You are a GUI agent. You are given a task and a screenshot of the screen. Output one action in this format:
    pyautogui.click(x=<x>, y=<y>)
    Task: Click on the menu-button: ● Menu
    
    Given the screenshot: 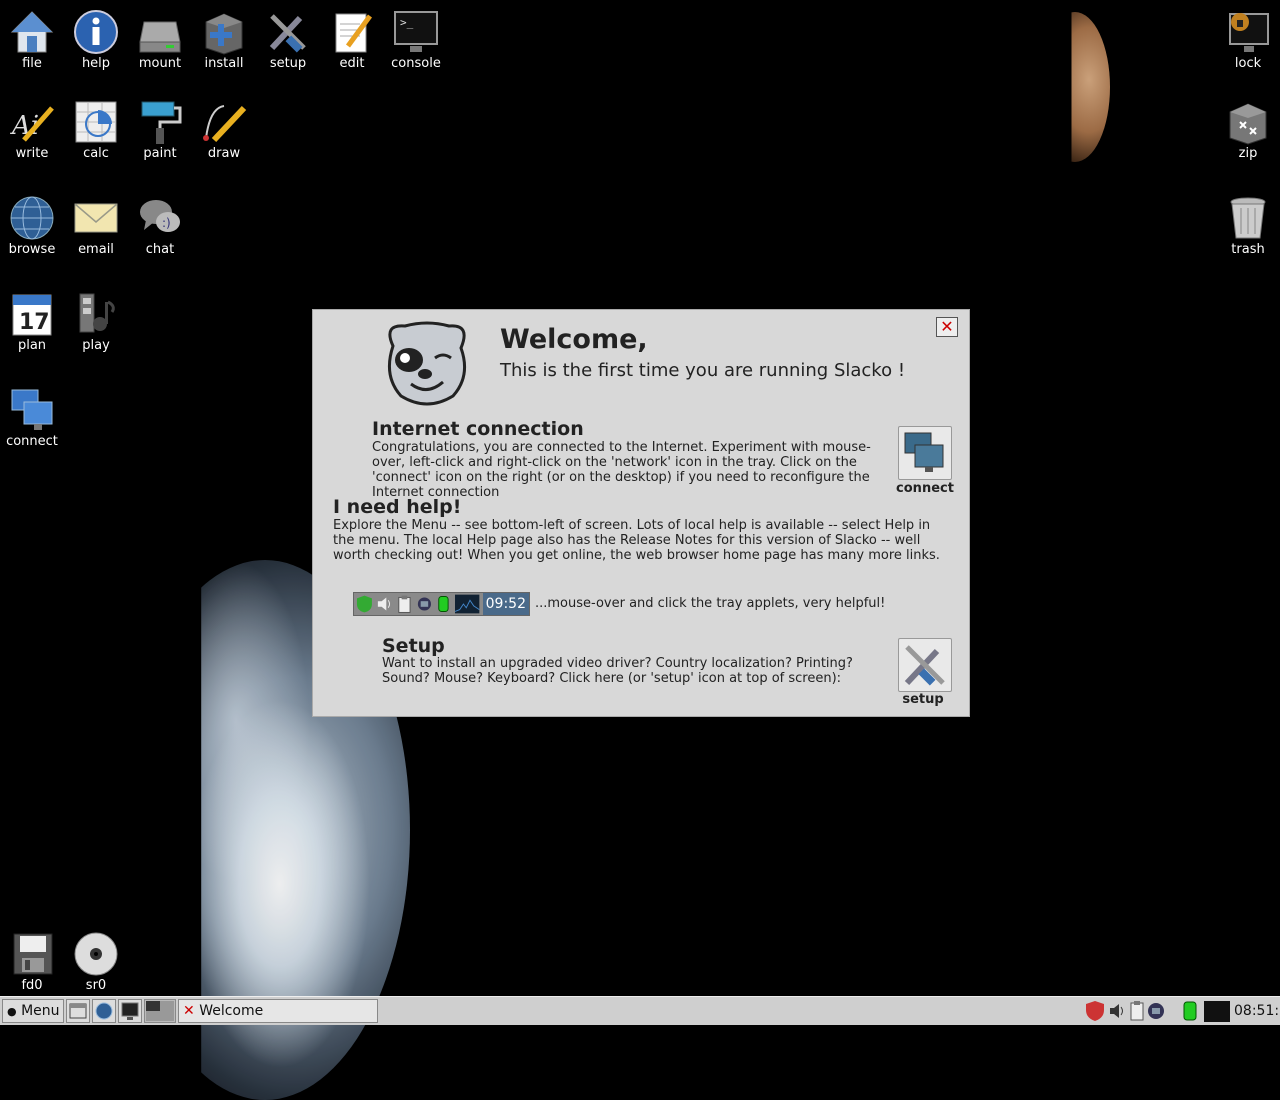 What is the action you would take?
    pyautogui.click(x=33, y=1011)
    